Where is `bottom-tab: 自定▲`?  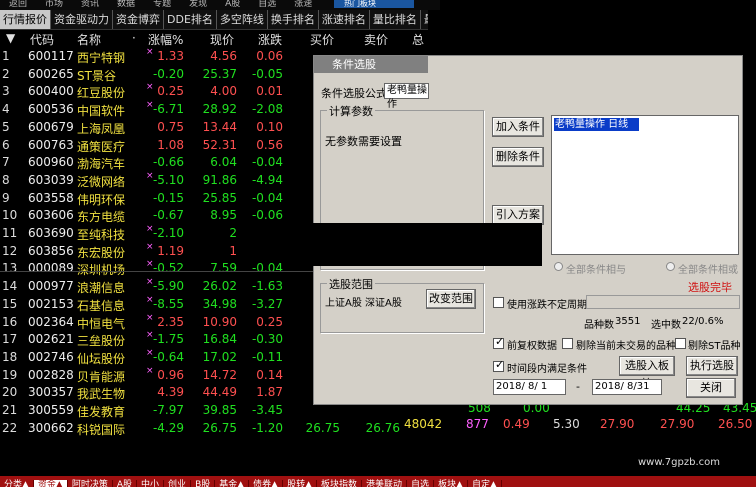
bottom-tab: 自定▲ is located at coordinates (485, 483).